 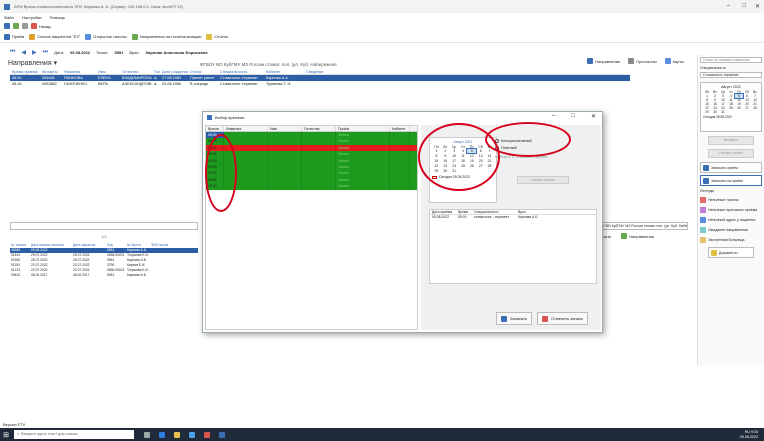 What do you see at coordinates (43, 64) in the screenshot?
I see `section-title: Направления ▾` at bounding box center [43, 64].